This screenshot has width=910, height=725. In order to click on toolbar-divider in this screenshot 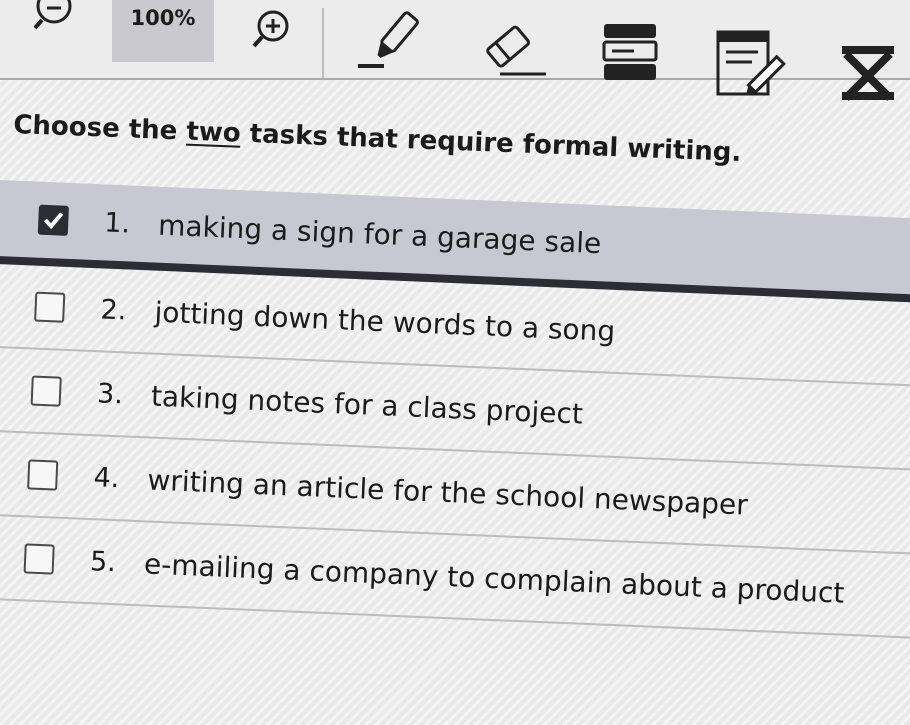, I will do `click(323, 43)`.